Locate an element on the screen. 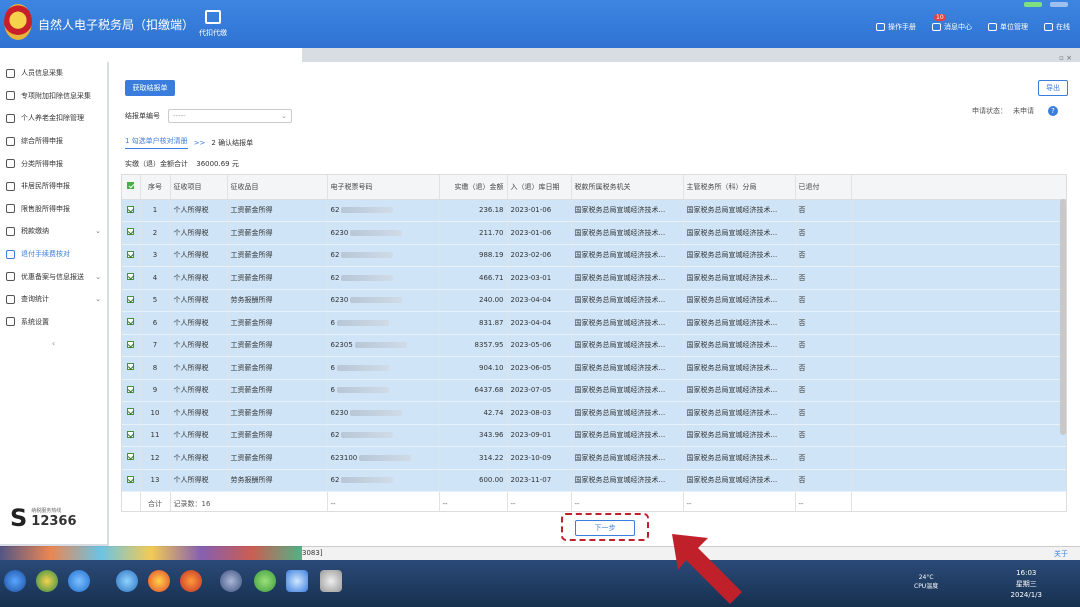 The image size is (1080, 607). sidebar-item-label: 综合所得申报 is located at coordinates (42, 141).